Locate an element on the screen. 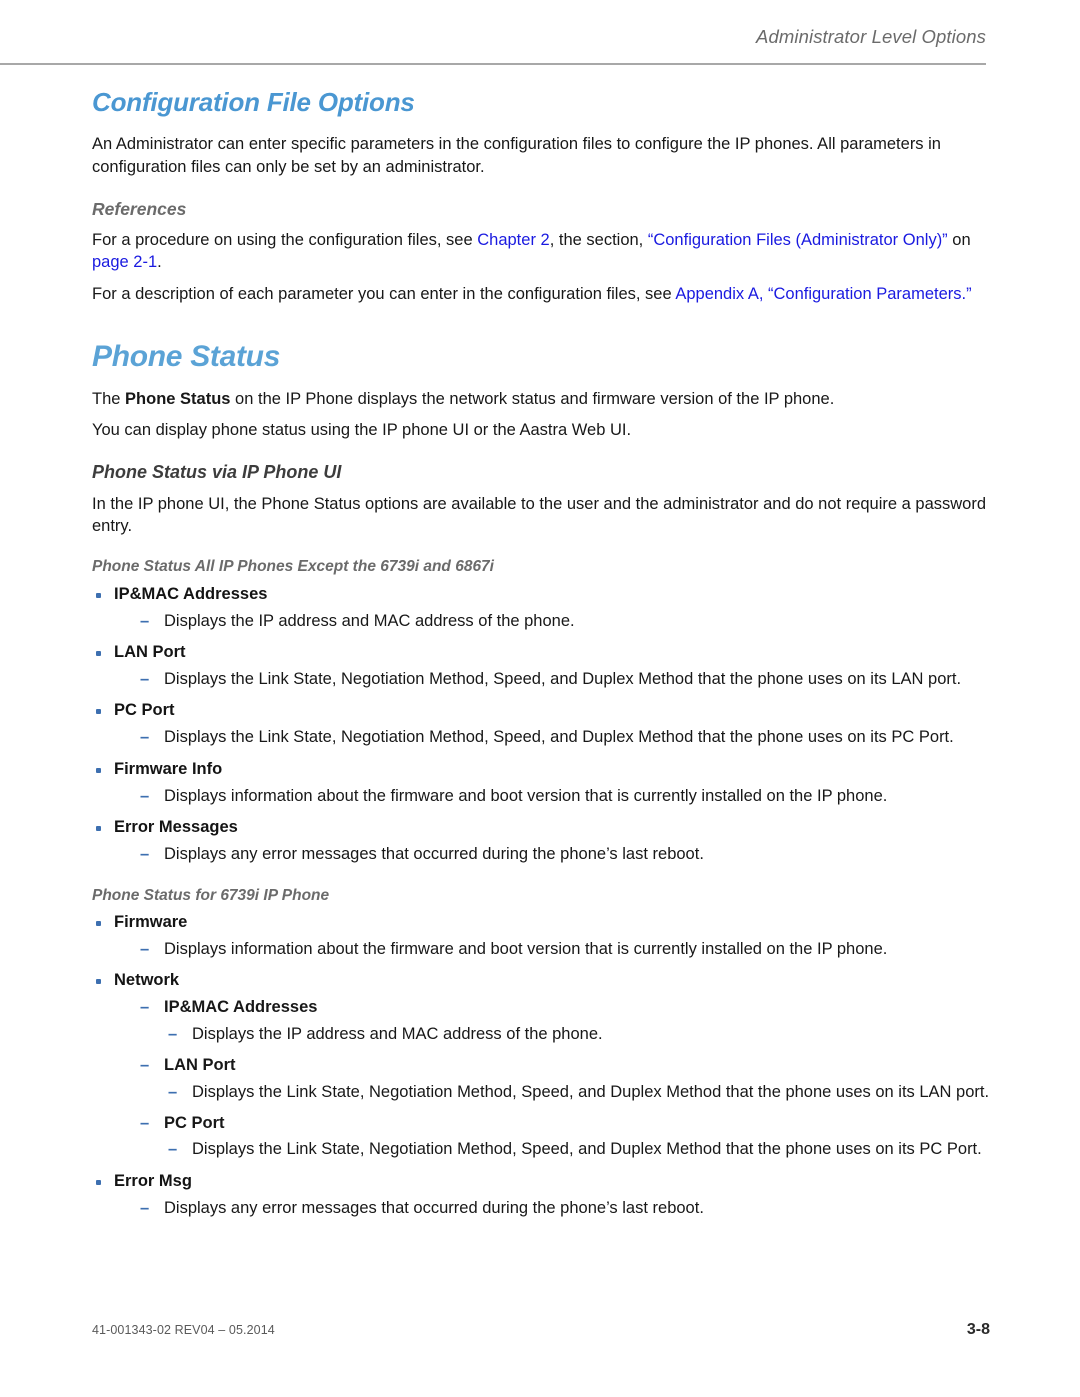  subheading-phone-status-for-6739i: Phone Status for 6739i IP Phone is located at coordinates (211, 895).